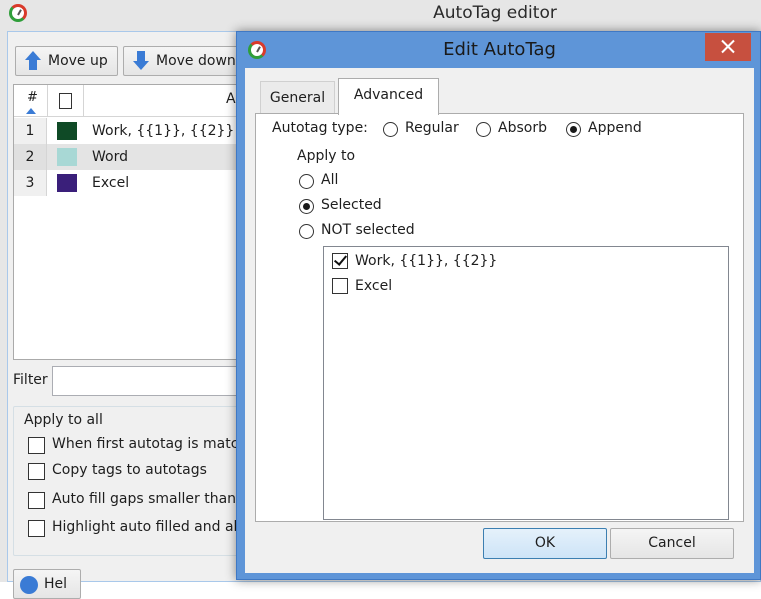  What do you see at coordinates (573, 129) in the screenshot?
I see `radio-append` at bounding box center [573, 129].